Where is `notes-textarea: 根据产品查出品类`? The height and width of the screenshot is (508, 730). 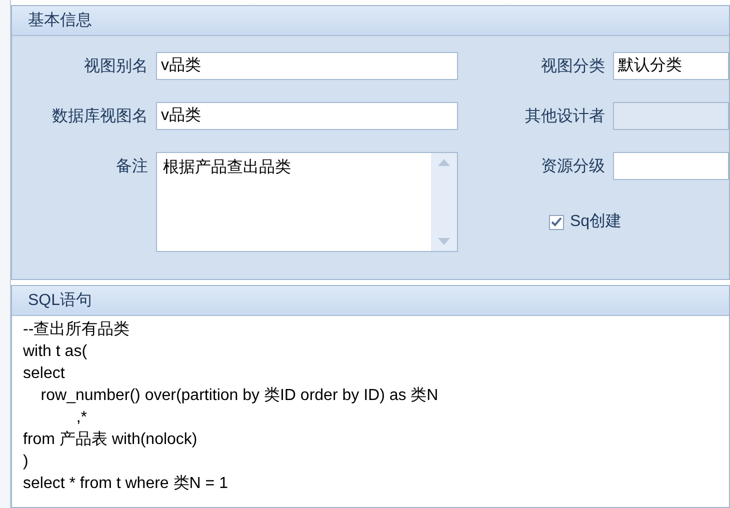
notes-textarea: 根据产品查出品类 is located at coordinates (307, 202).